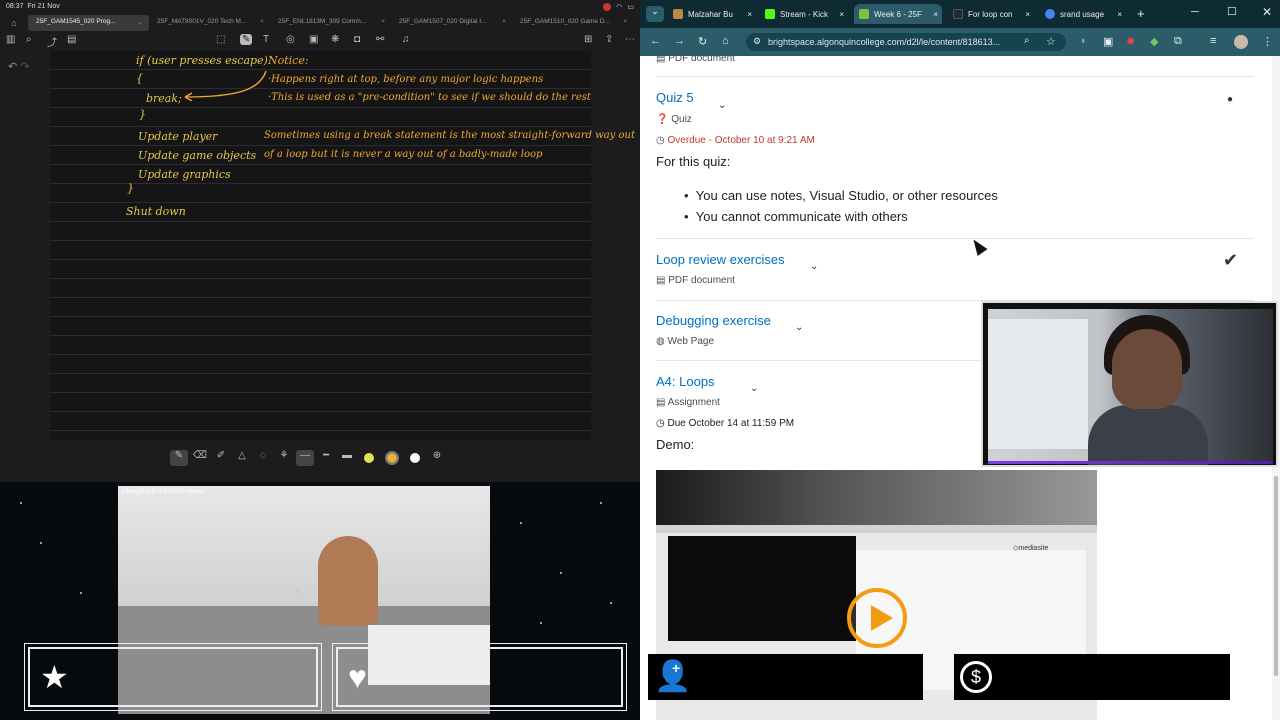  I want to click on shape-tool-icon: △, so click(242, 458).